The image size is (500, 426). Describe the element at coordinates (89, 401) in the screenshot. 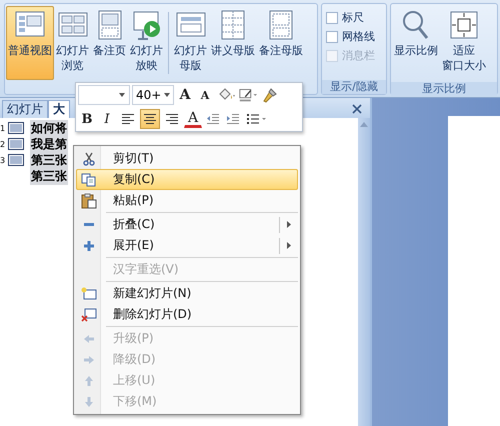

I see `down-arrow-icon` at that location.